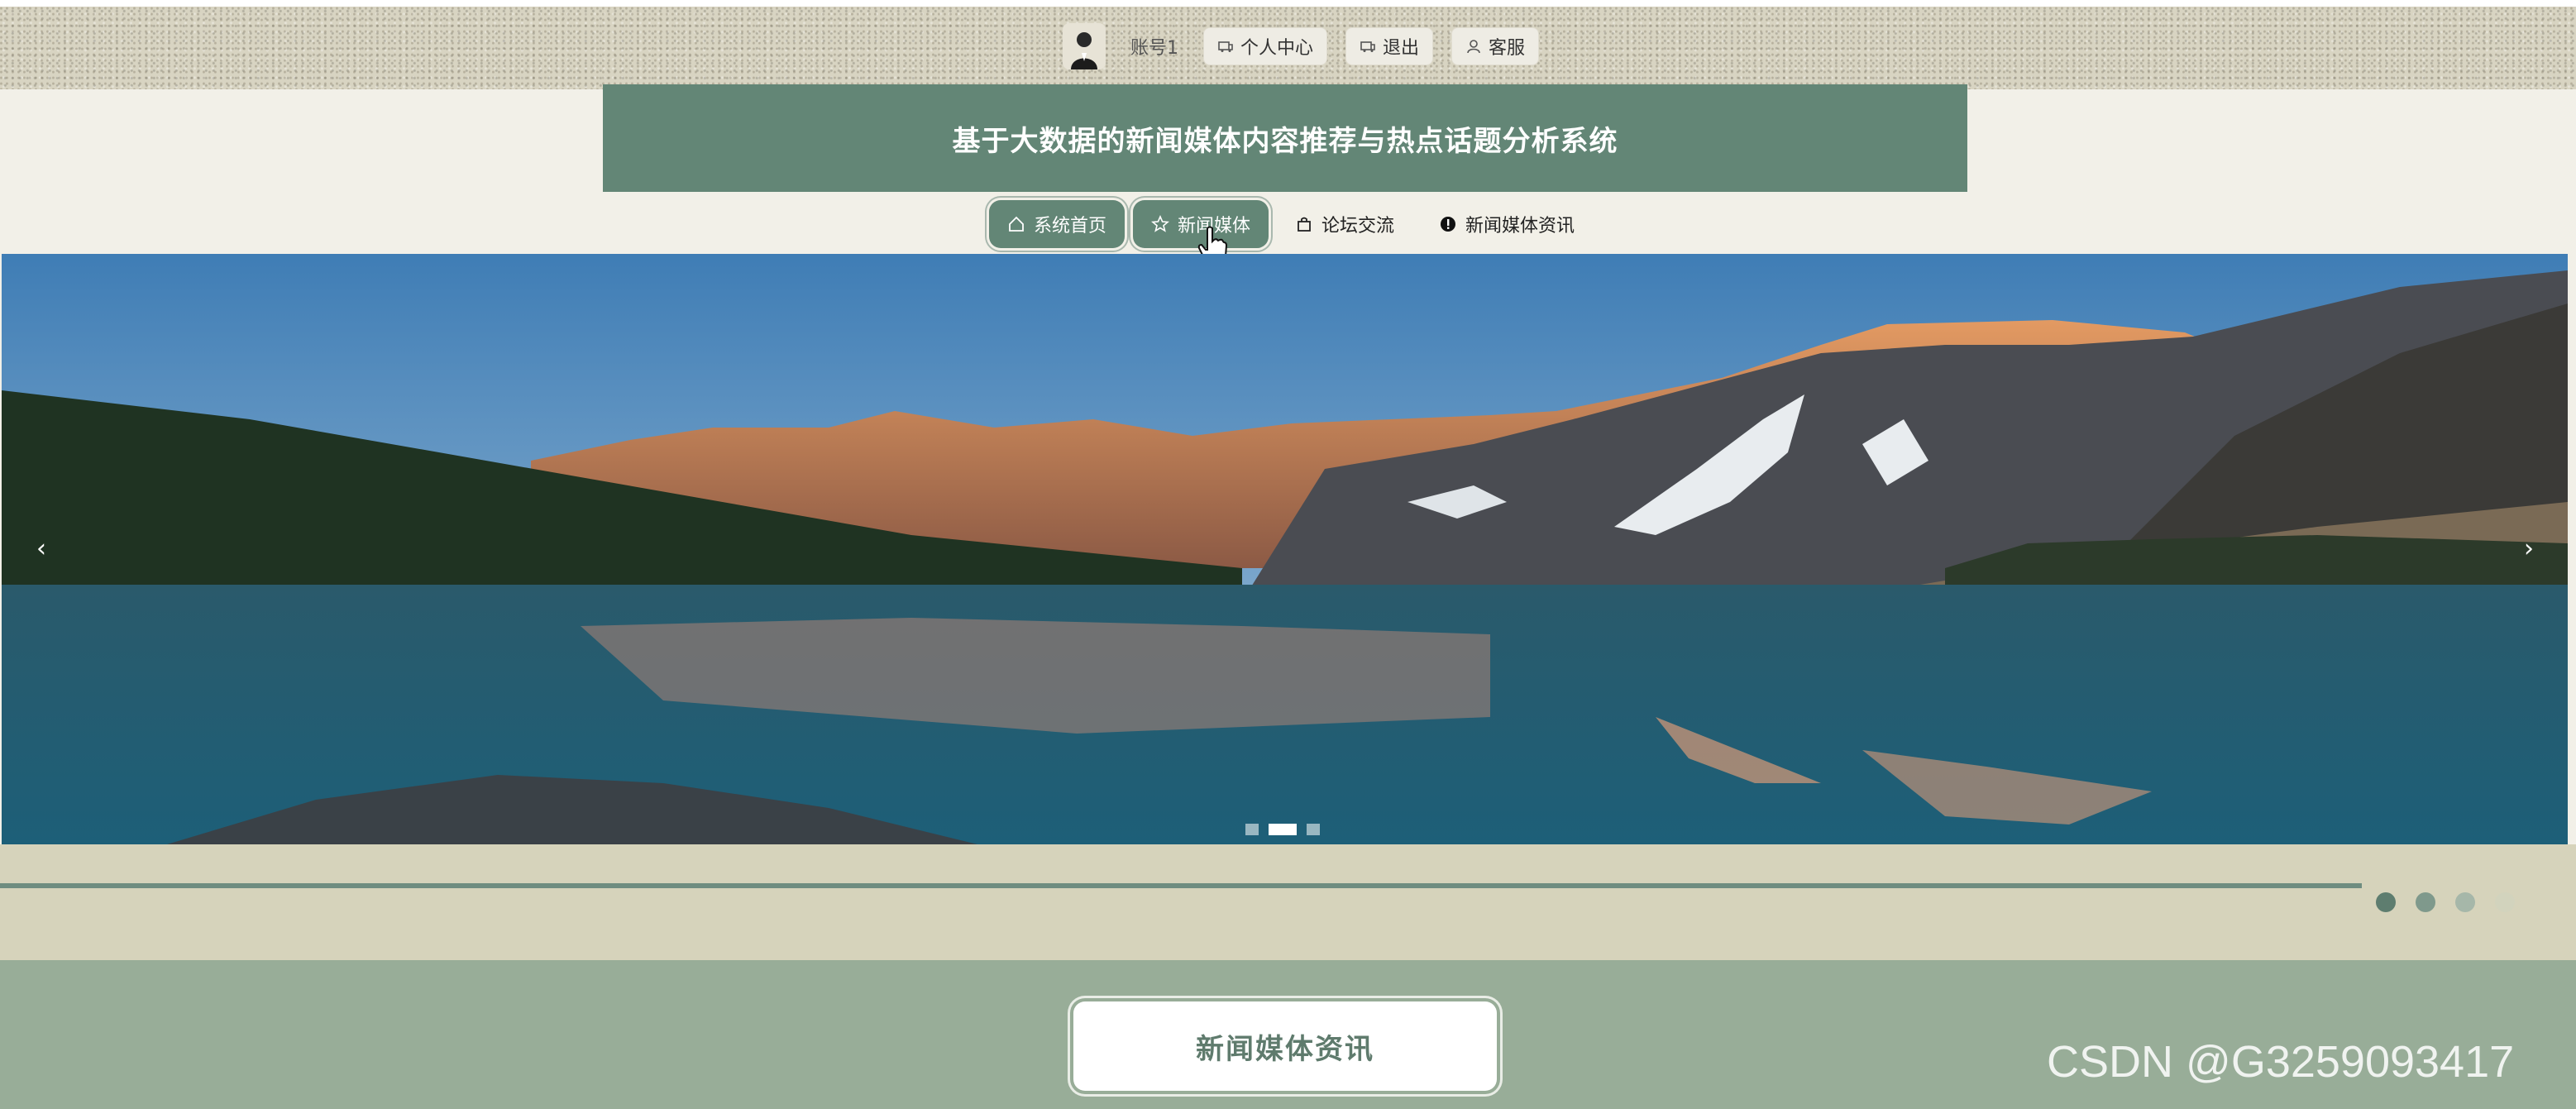  I want to click on avatar-person-icon, so click(1084, 50).